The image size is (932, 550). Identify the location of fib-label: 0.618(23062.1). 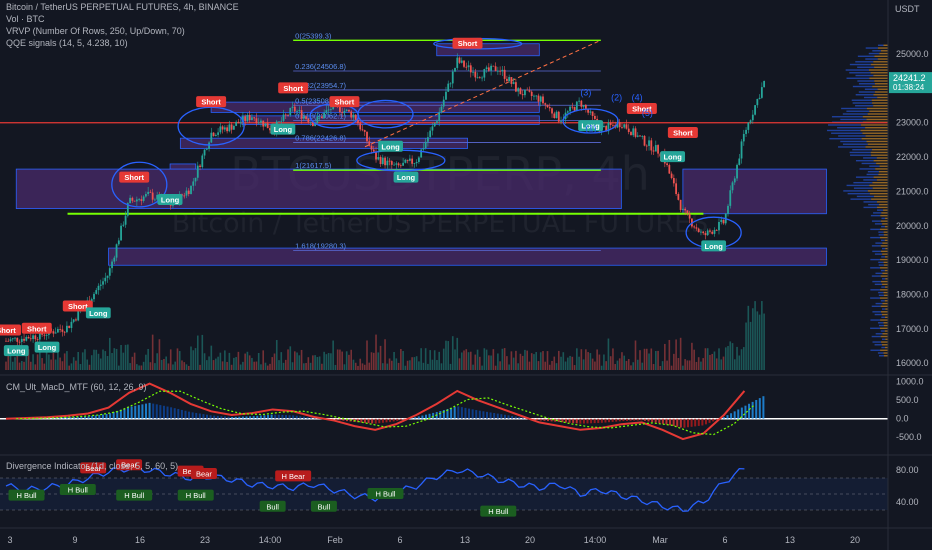
(320, 116).